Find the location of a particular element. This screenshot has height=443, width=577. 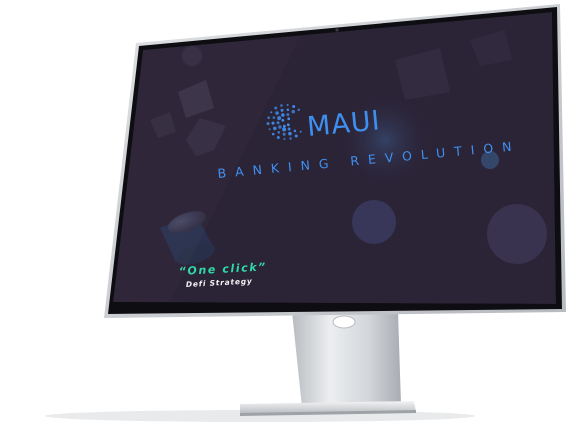

stand-hole is located at coordinates (344, 322).